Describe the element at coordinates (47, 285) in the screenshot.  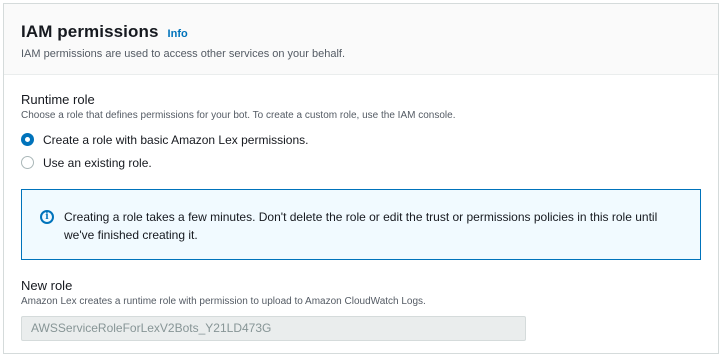
I see `new-role-label: New role` at that location.